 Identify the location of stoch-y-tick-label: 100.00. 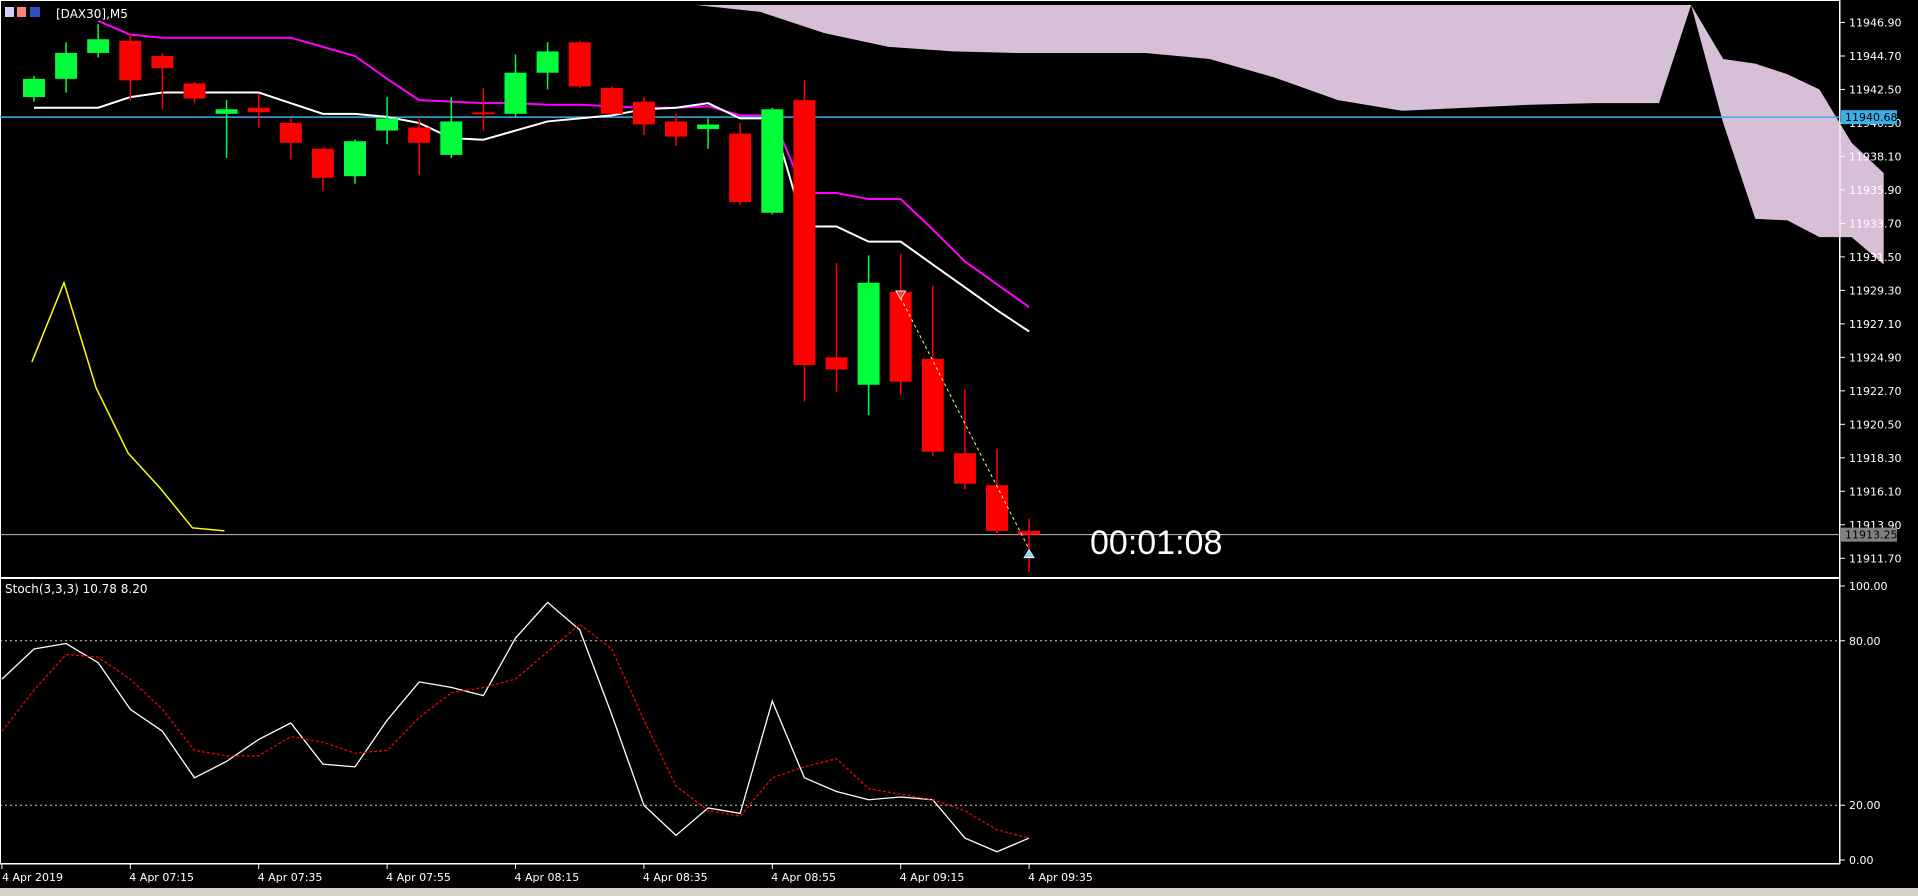
(1868, 586).